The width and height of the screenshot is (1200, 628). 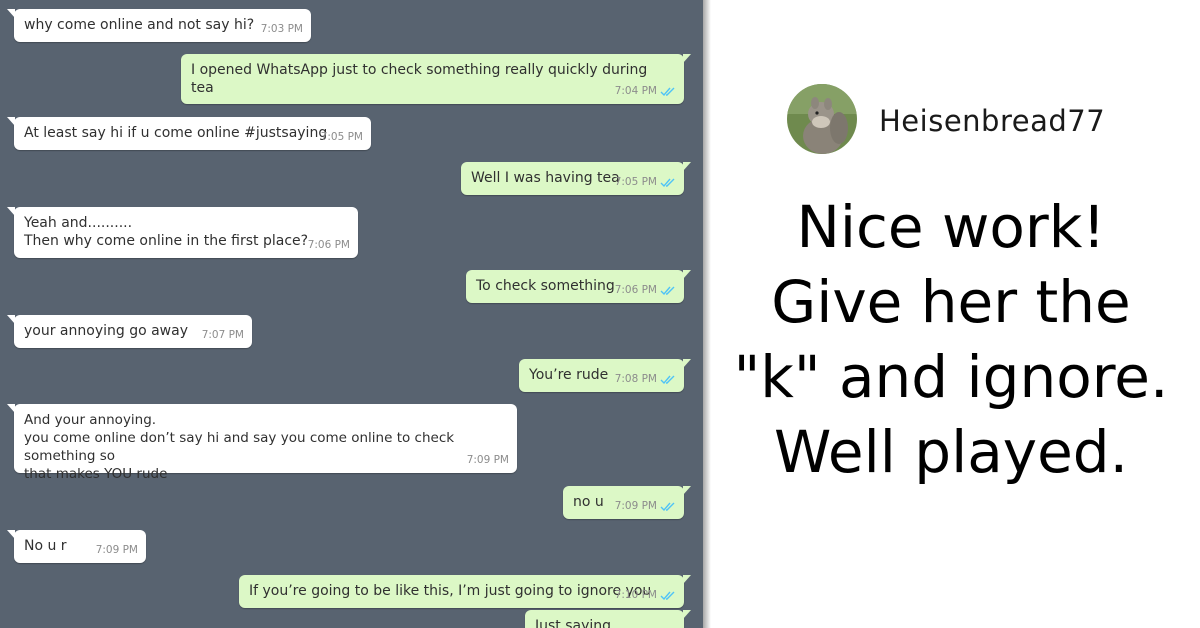 I want to click on message-incoming: why come online and not say hi? 7:03 PM, so click(x=159, y=25).